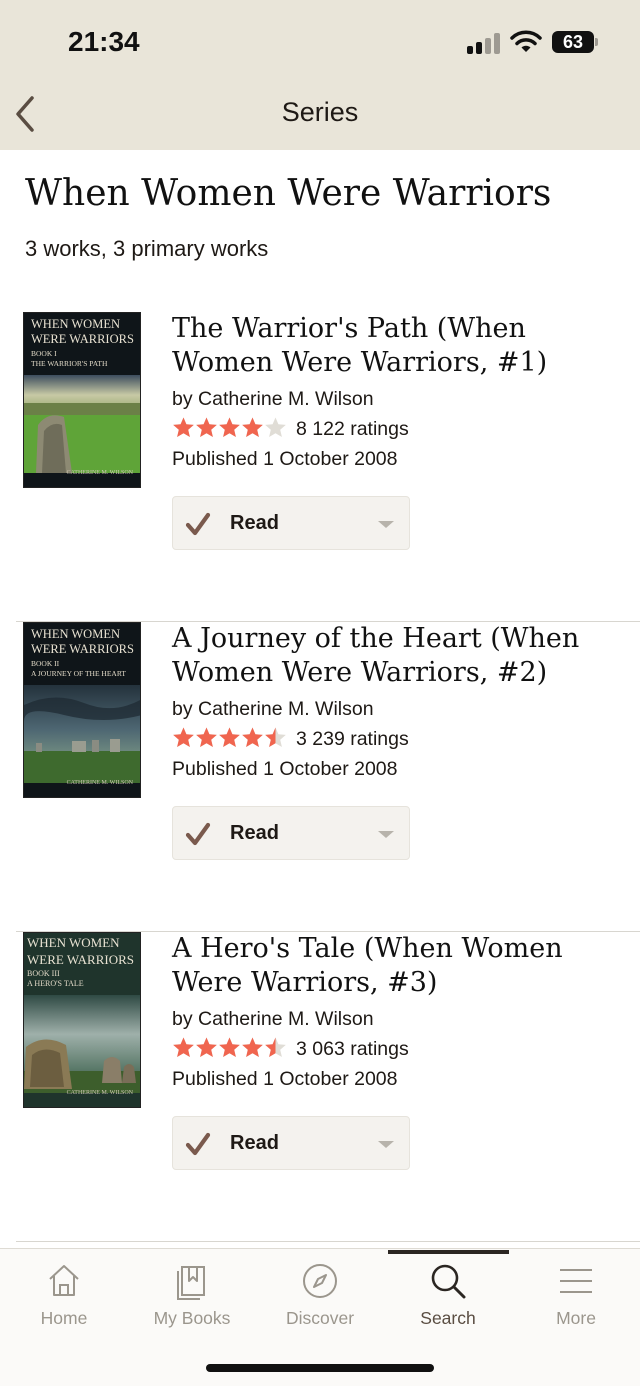 The image size is (640, 1386). What do you see at coordinates (352, 1049) in the screenshot?
I see `ratings-count: 3 063 ratings` at bounding box center [352, 1049].